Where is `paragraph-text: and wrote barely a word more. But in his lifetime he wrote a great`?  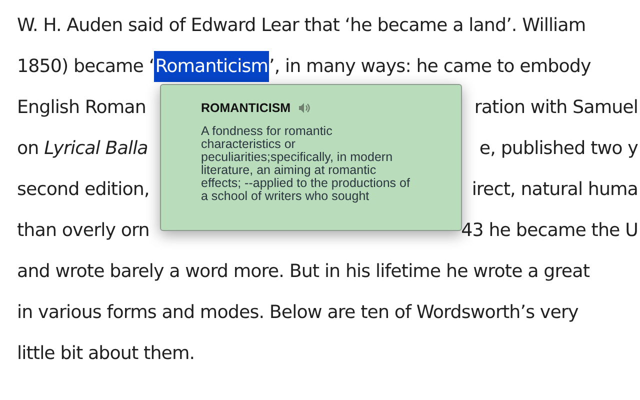 paragraph-text: and wrote barely a word more. But in his lifetime he wrote a great is located at coordinates (303, 271).